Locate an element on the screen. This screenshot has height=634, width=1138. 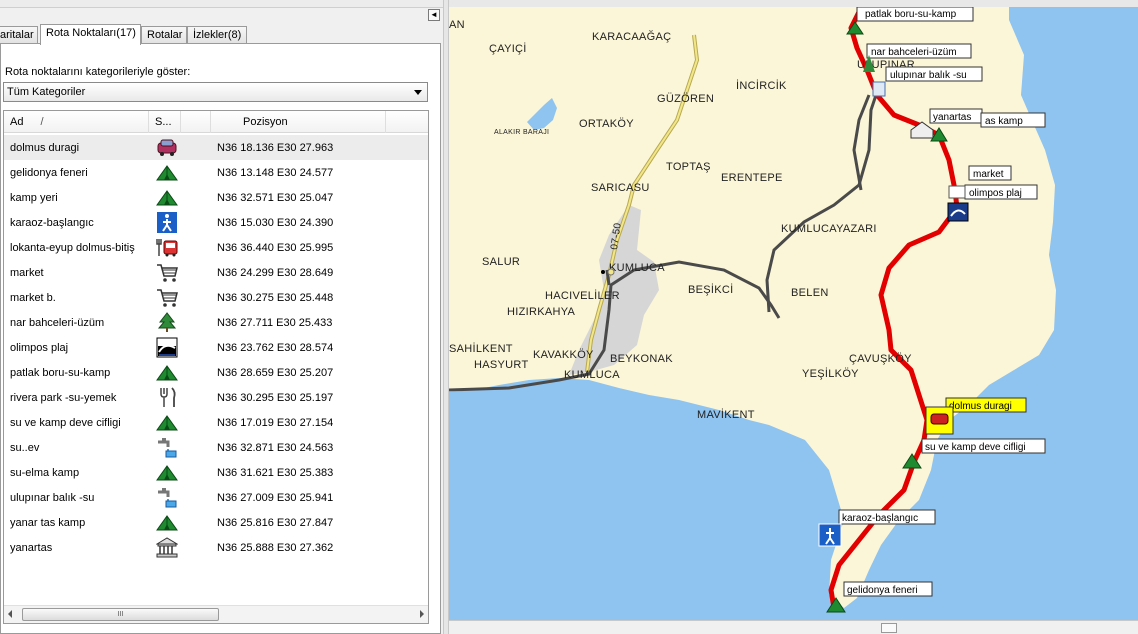
waypoint-name: gelidonya feneri is located at coordinates (49, 173).